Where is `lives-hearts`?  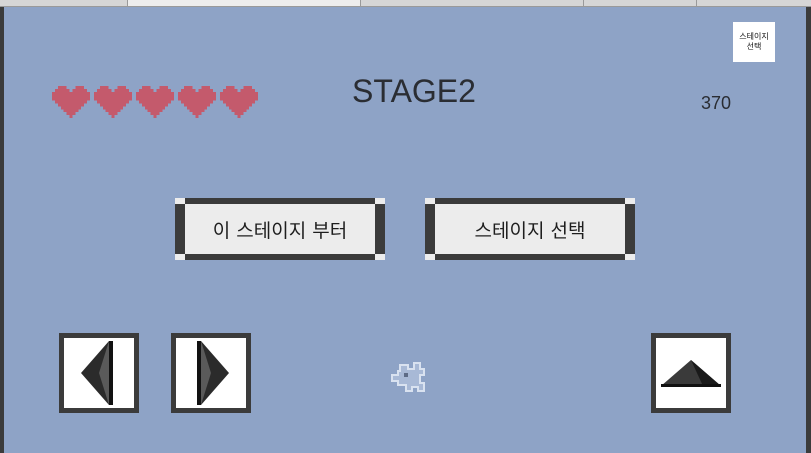
lives-hearts is located at coordinates (155, 102).